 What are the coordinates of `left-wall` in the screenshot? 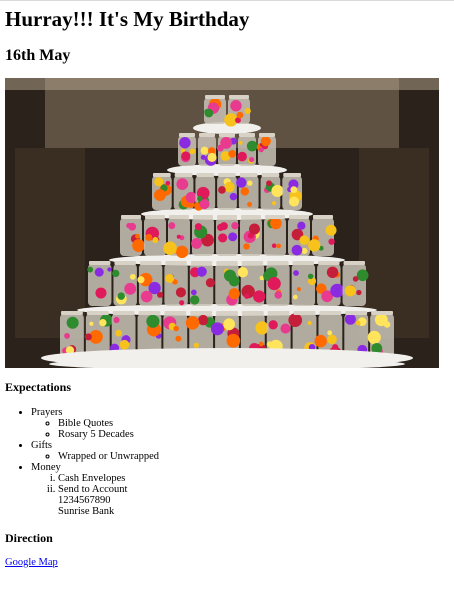 It's located at (50, 243).